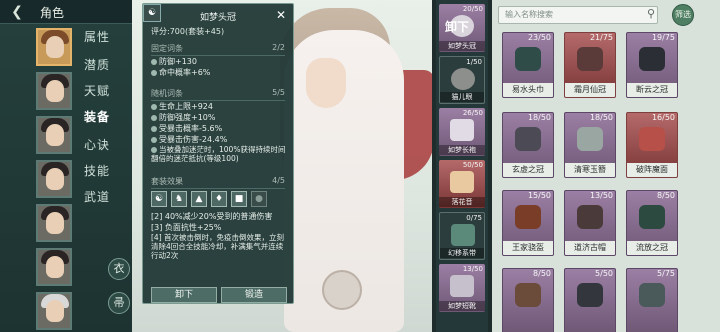 Image resolution: width=720 pixels, height=332 pixels. I want to click on set-piece-icon: ▲, so click(199, 199).